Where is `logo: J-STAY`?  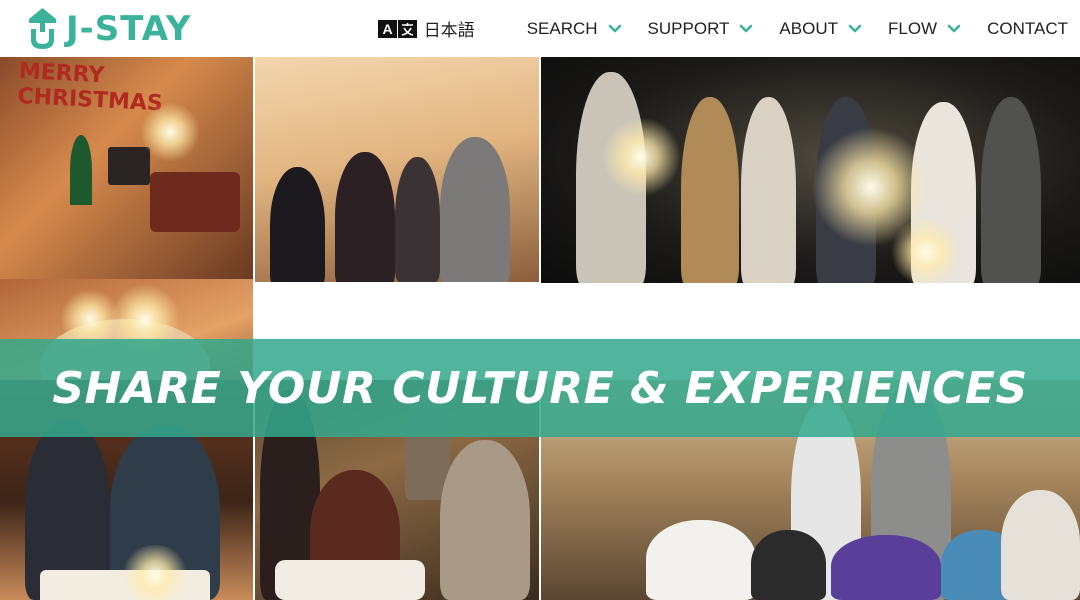
logo: J-STAY is located at coordinates (109, 29).